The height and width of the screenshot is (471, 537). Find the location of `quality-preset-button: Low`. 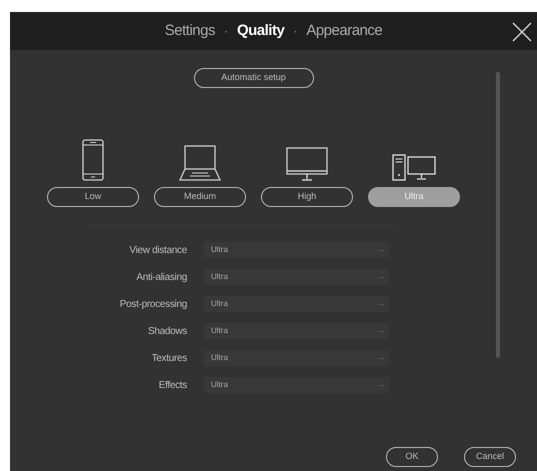

quality-preset-button: Low is located at coordinates (93, 197).